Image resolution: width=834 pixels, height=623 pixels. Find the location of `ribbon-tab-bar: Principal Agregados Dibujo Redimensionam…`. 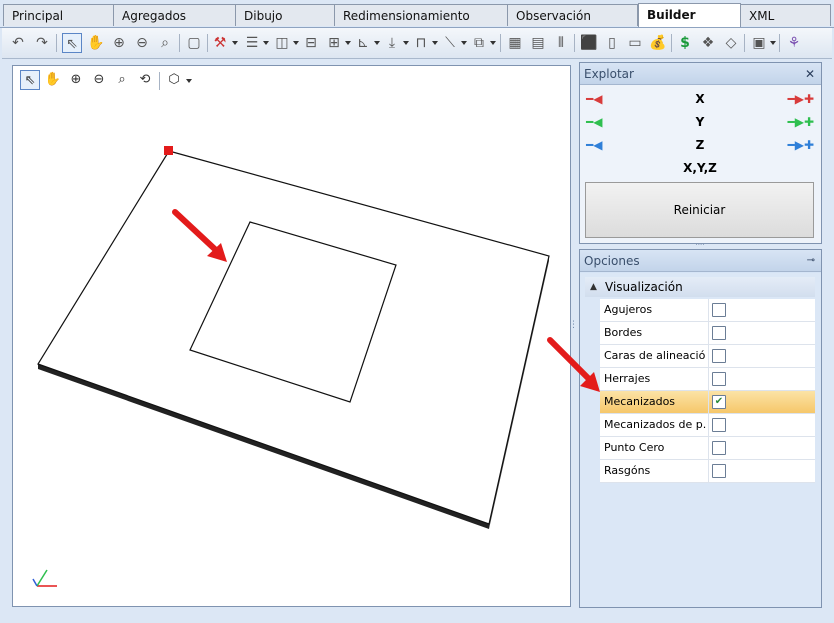

ribbon-tab-bar: Principal Agregados Dibujo Redimensionam… is located at coordinates (417, 14).